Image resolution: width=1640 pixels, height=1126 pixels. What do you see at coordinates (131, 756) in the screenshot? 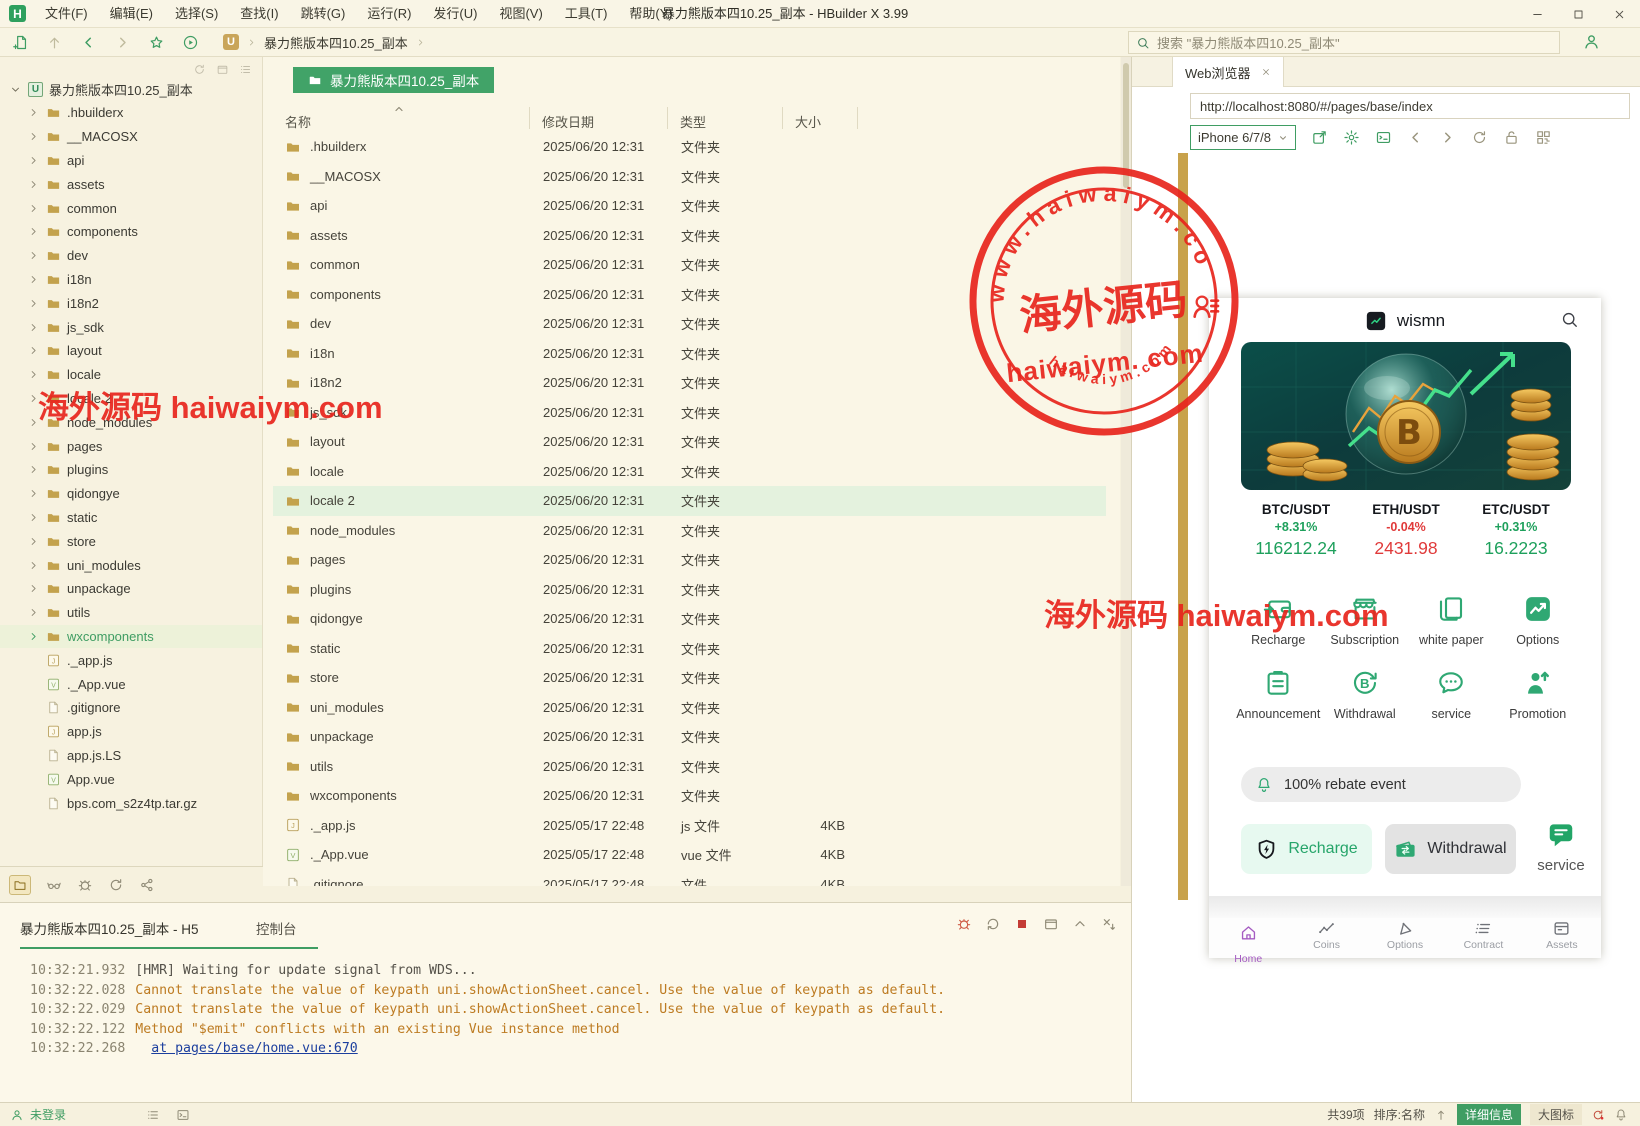
I see `tree-file-app.js.LS: app.js.LS` at bounding box center [131, 756].